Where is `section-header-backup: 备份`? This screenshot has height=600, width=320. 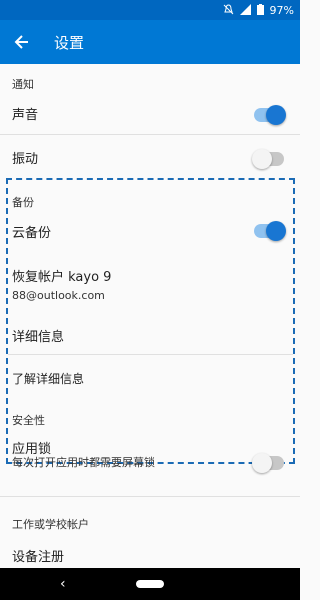
section-header-backup: 备份 is located at coordinates (23, 202).